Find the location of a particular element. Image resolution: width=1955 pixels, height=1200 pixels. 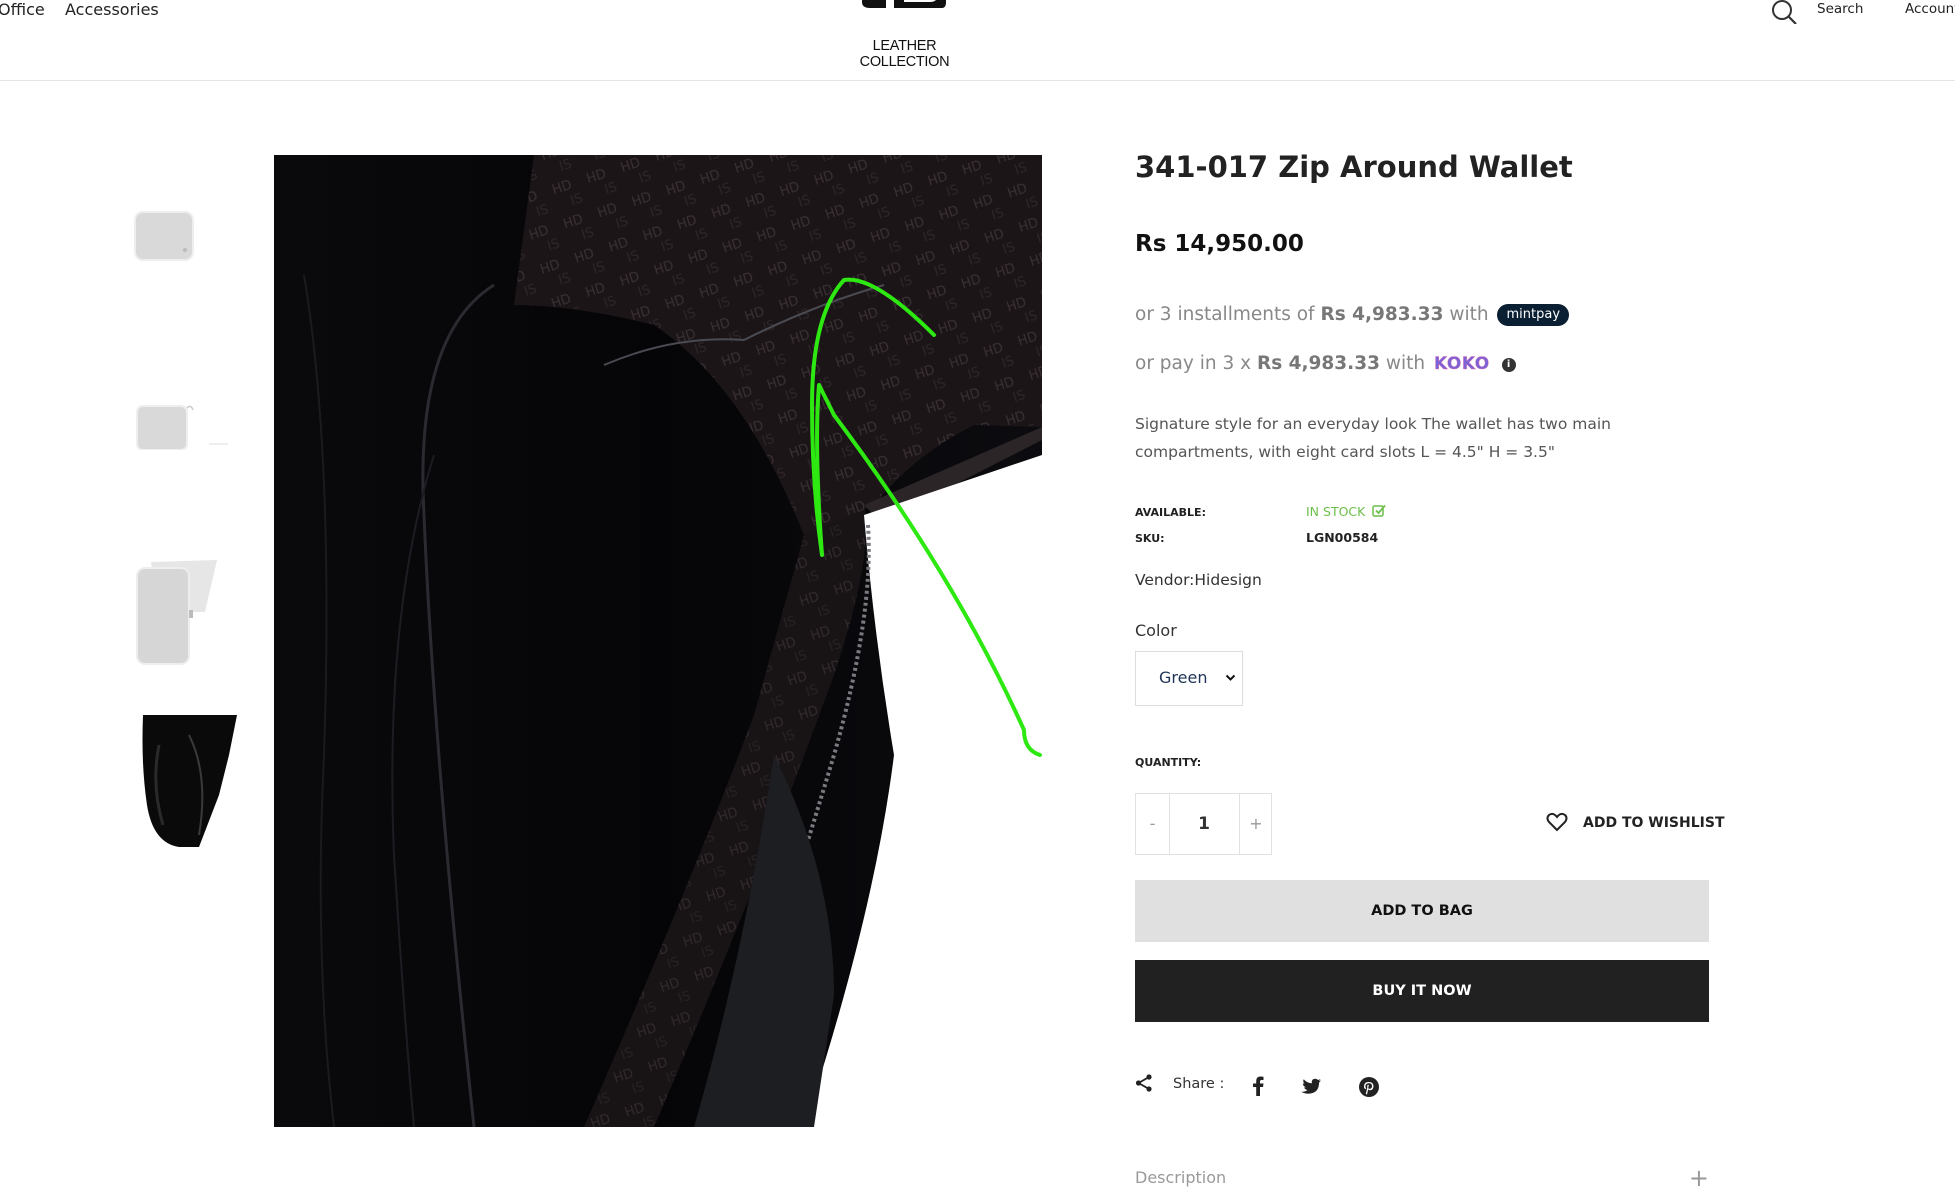

vendor: Vendor:Hidesign is located at coordinates (1198, 580).